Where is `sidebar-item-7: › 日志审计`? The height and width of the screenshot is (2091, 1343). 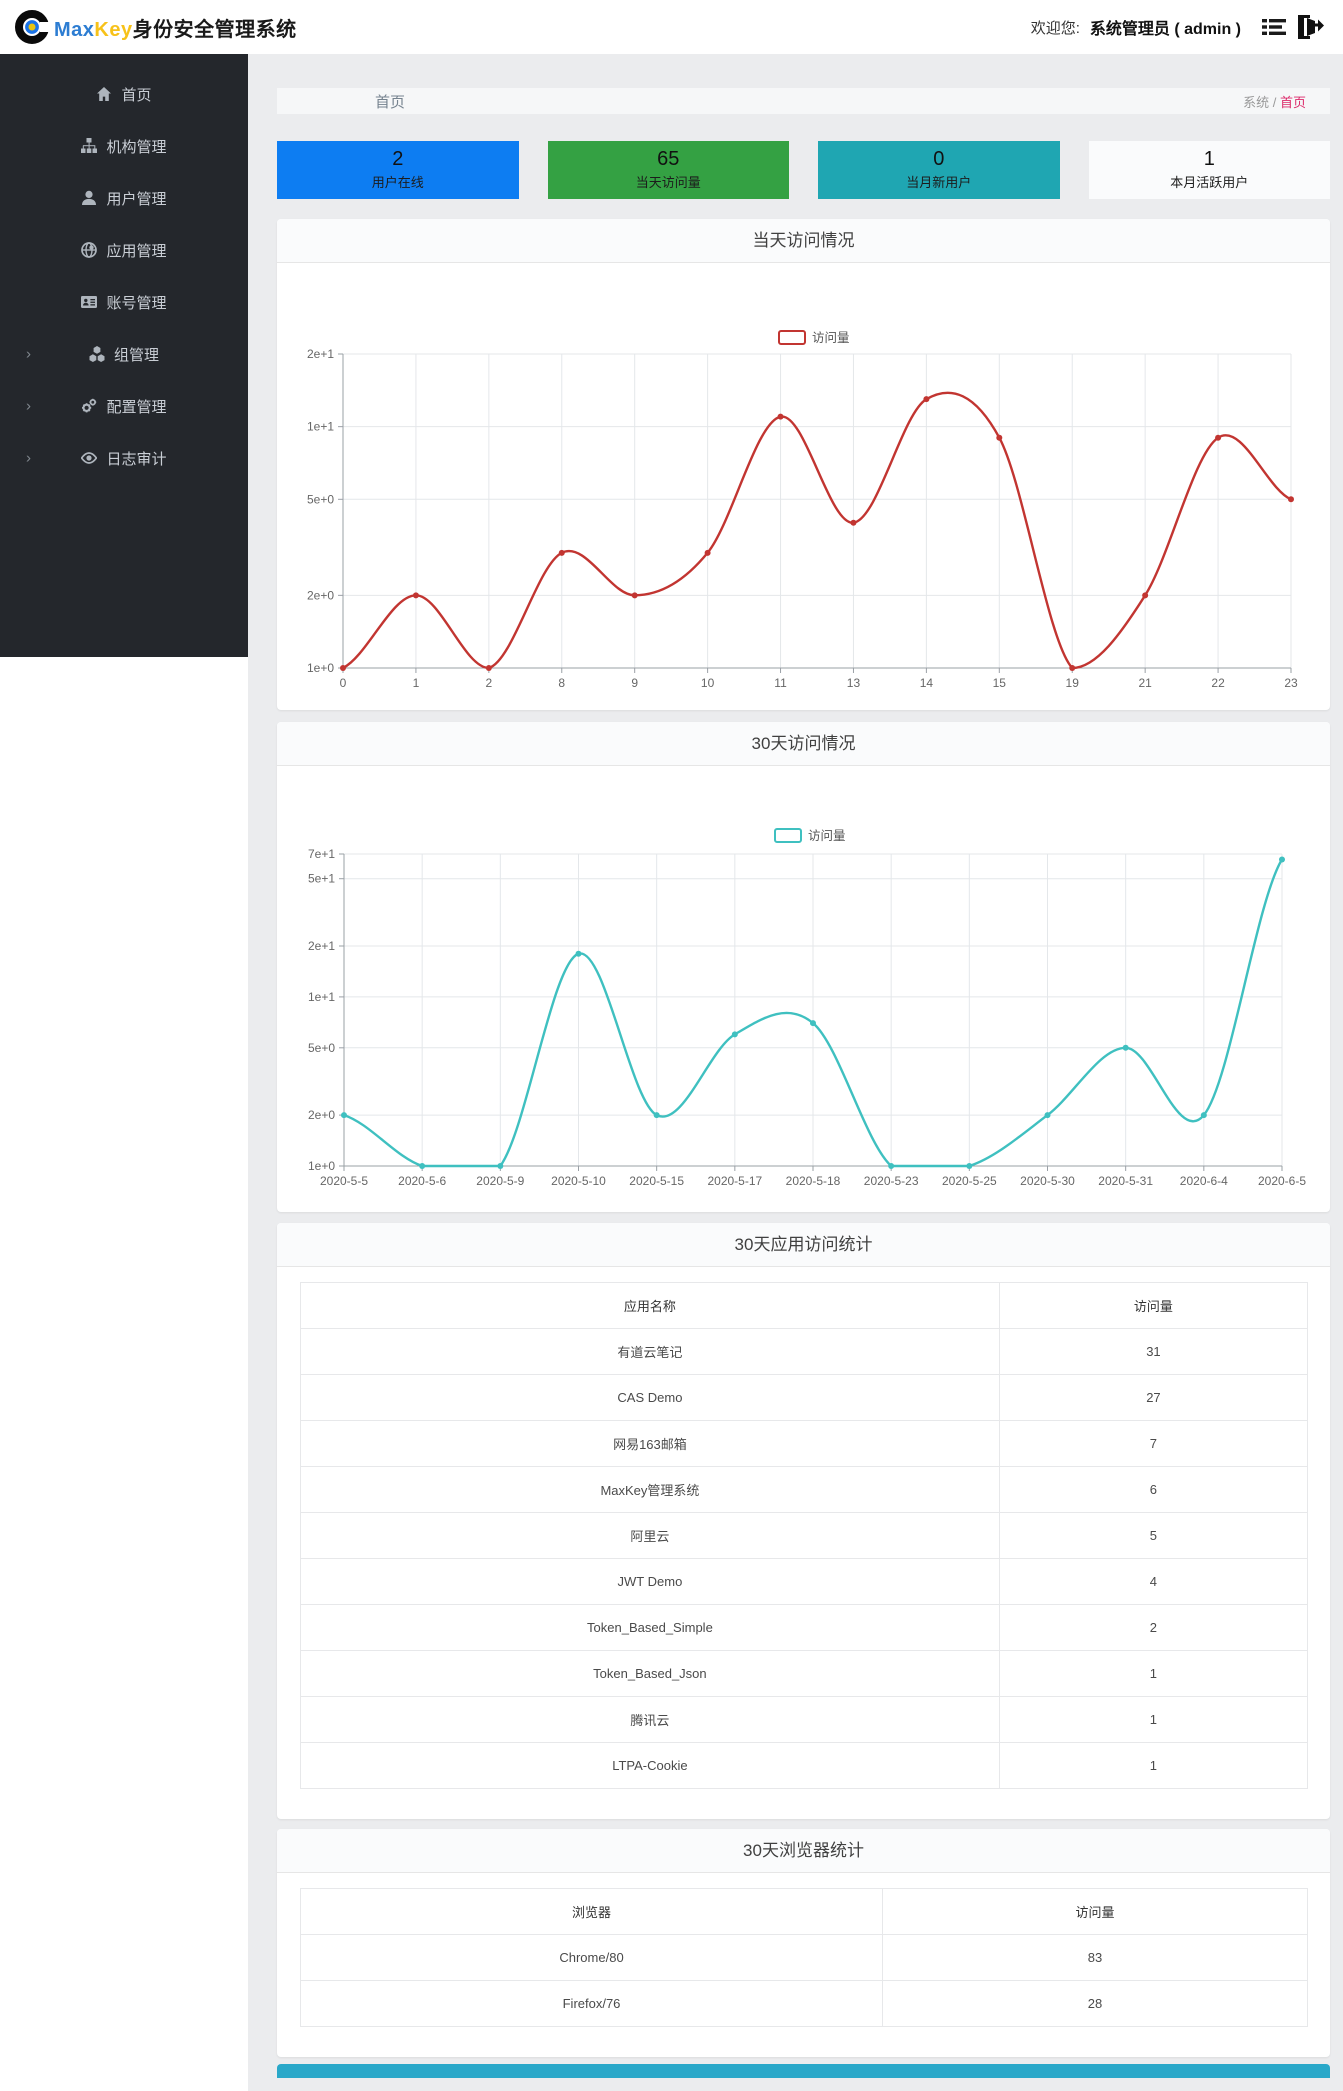
sidebar-item-7: › 日志审计 is located at coordinates (124, 458).